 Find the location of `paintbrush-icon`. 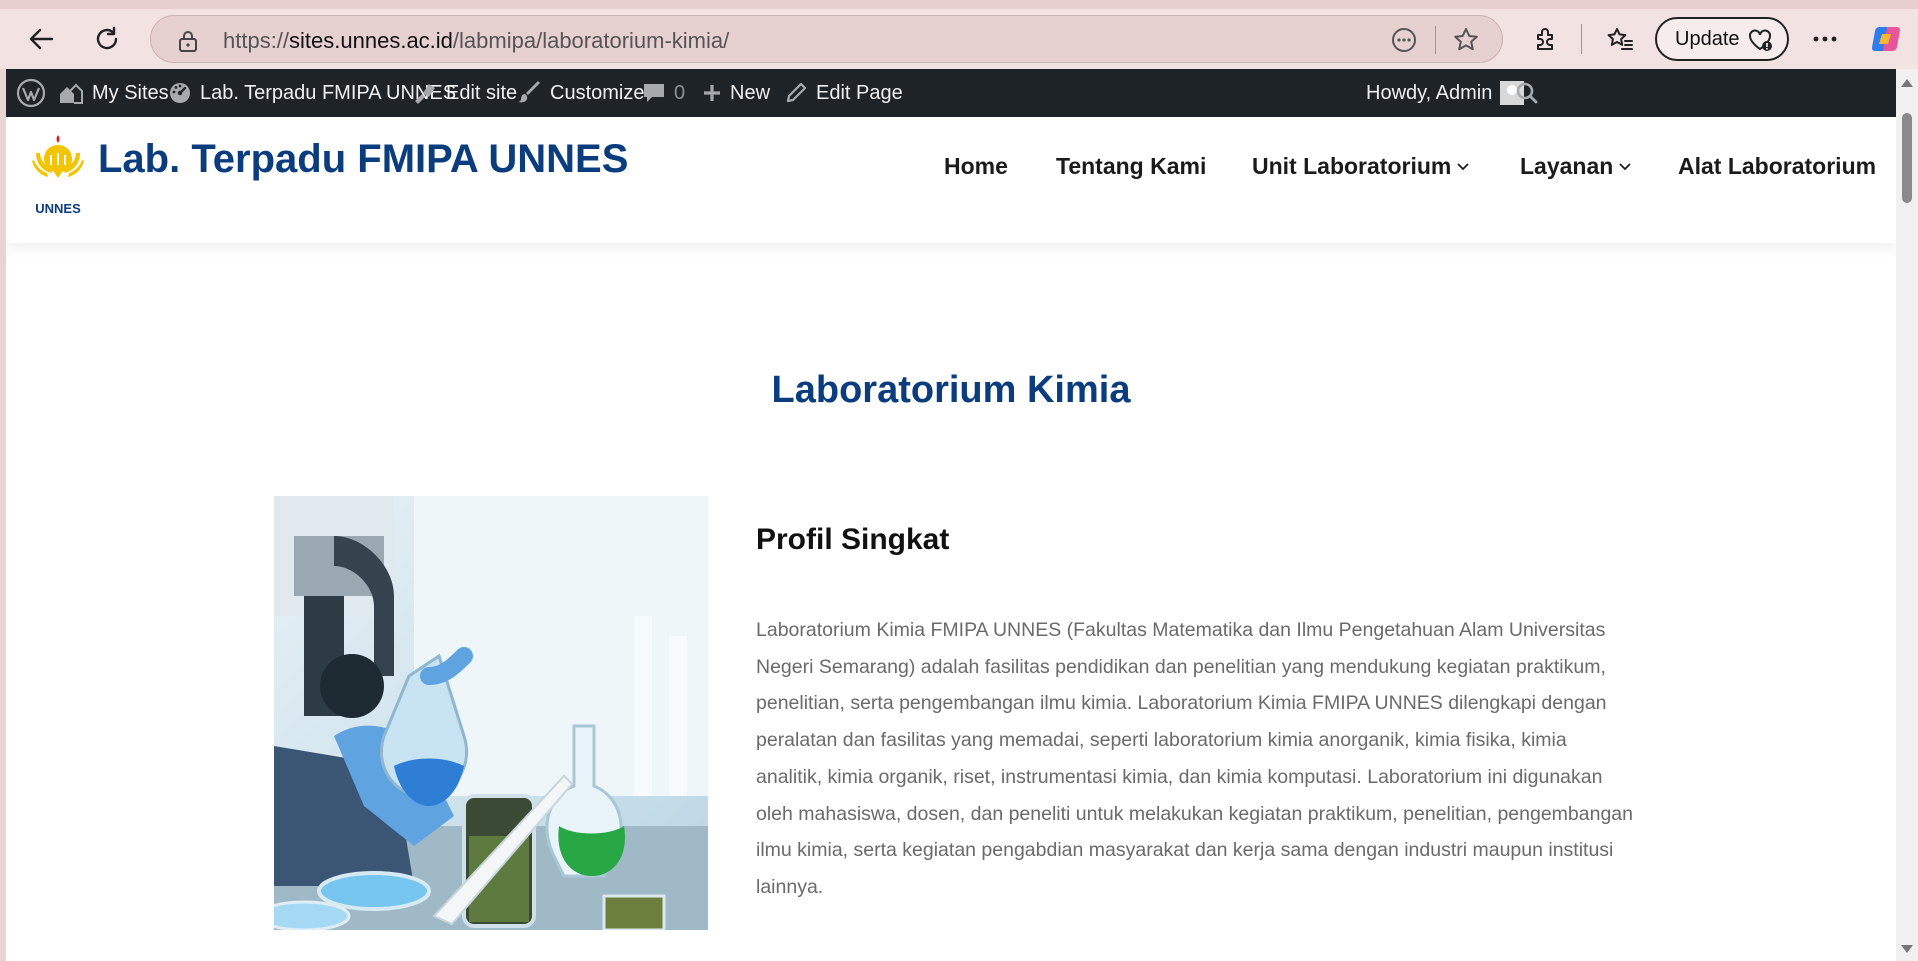

paintbrush-icon is located at coordinates (529, 92).